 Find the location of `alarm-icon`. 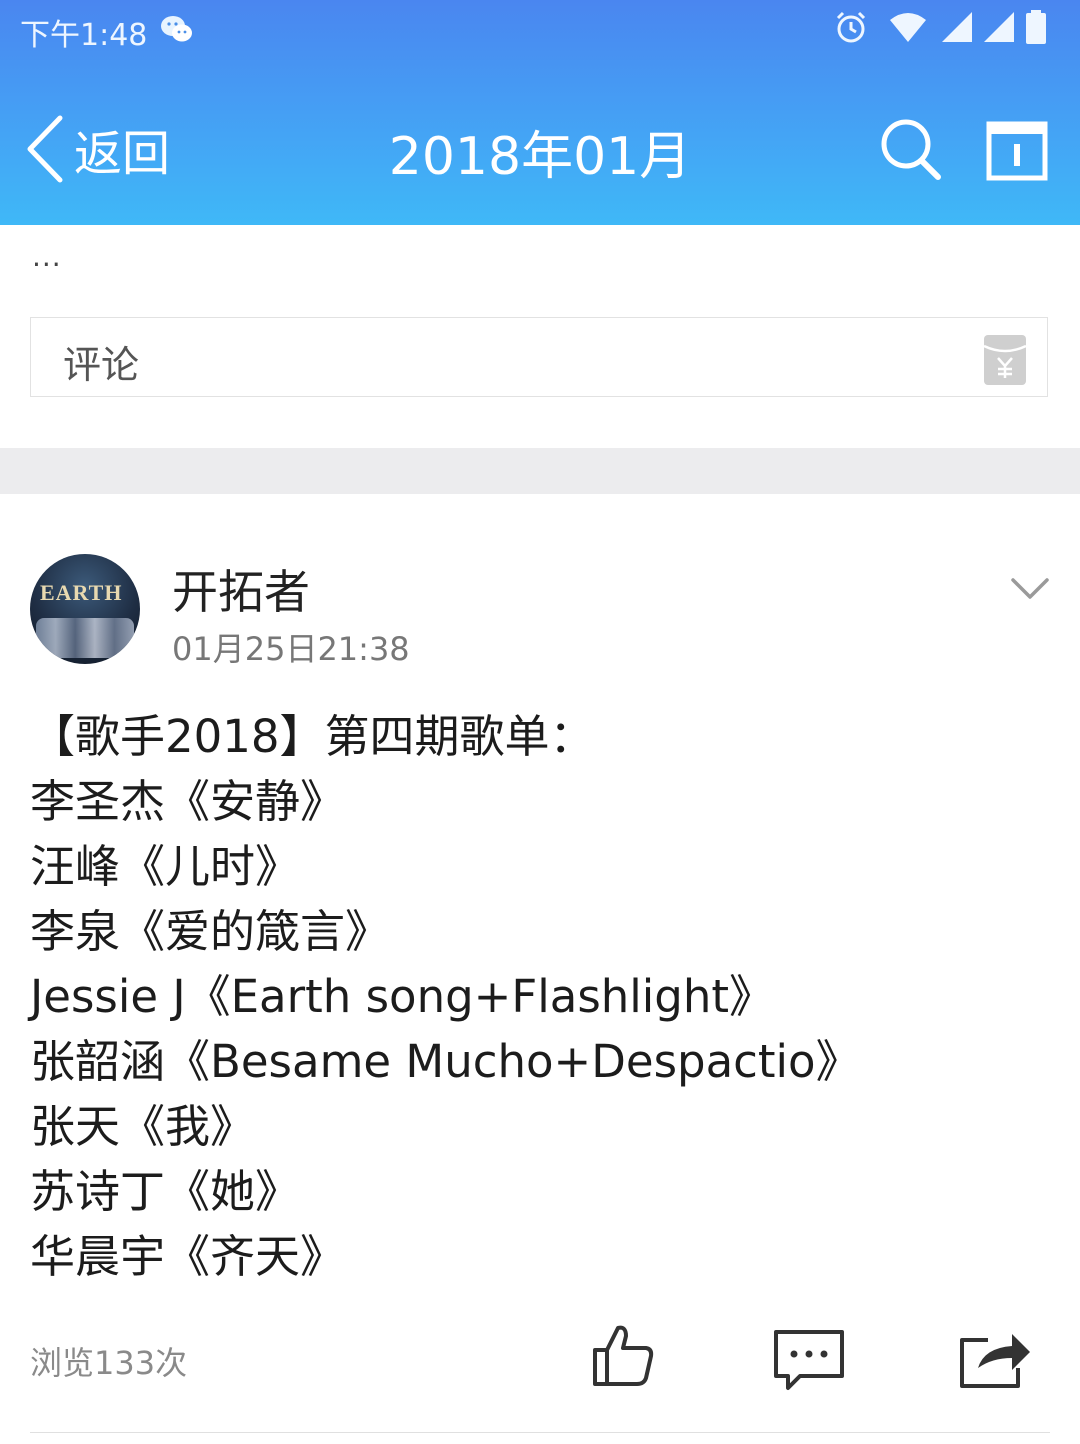

alarm-icon is located at coordinates (851, 27).